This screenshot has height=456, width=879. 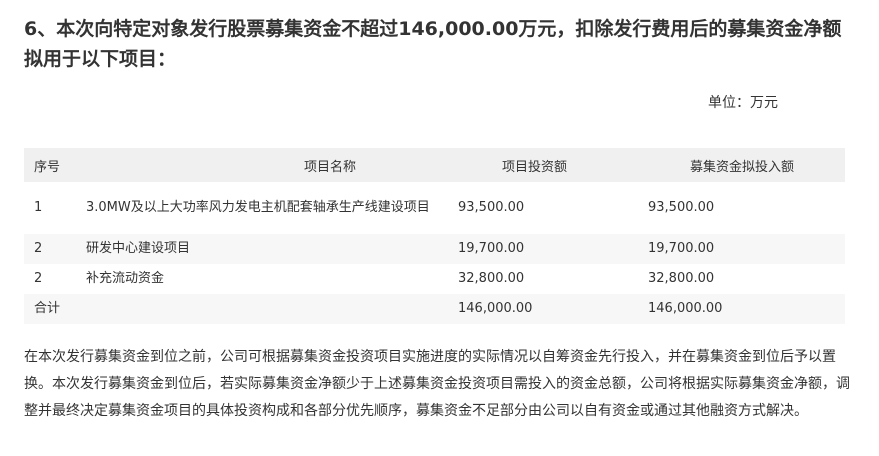 I want to click on header-investment: 项目投资额, so click(x=549, y=165).